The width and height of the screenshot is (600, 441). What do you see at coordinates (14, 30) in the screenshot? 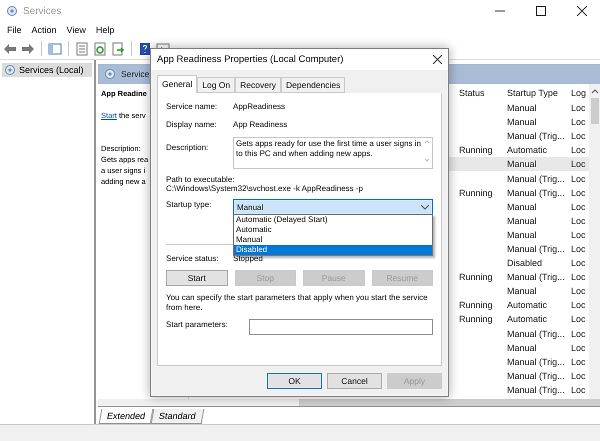
I see `menu-item: File` at bounding box center [14, 30].